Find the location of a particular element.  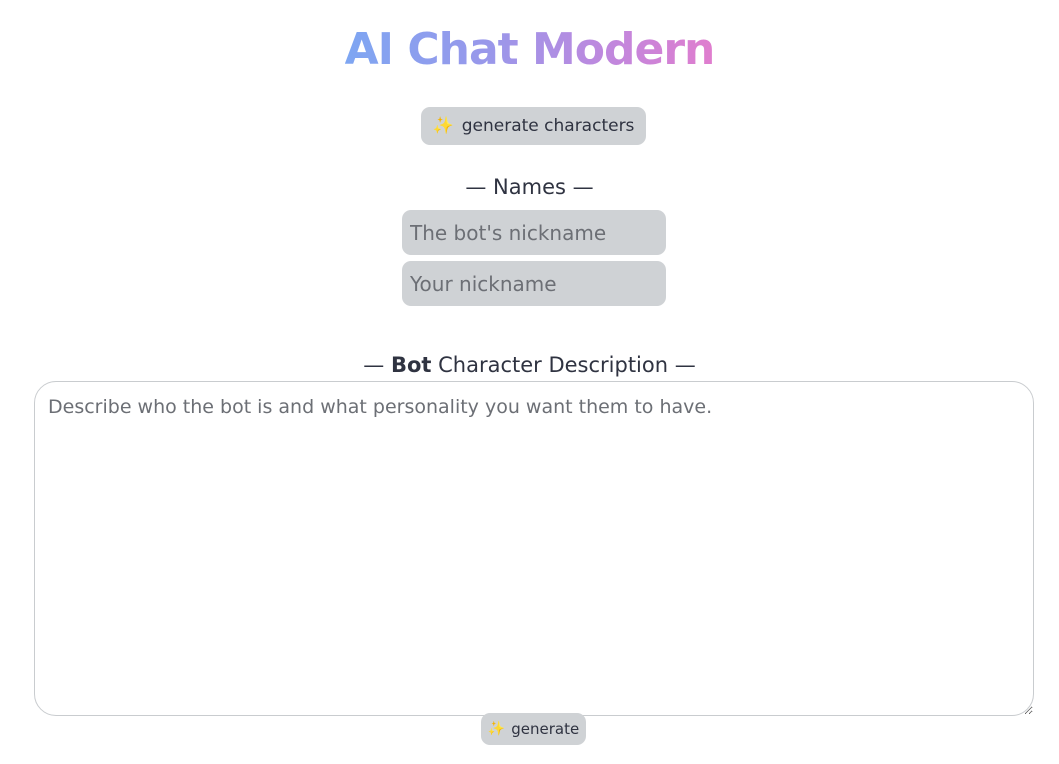

bot-nickname-input is located at coordinates (534, 232).